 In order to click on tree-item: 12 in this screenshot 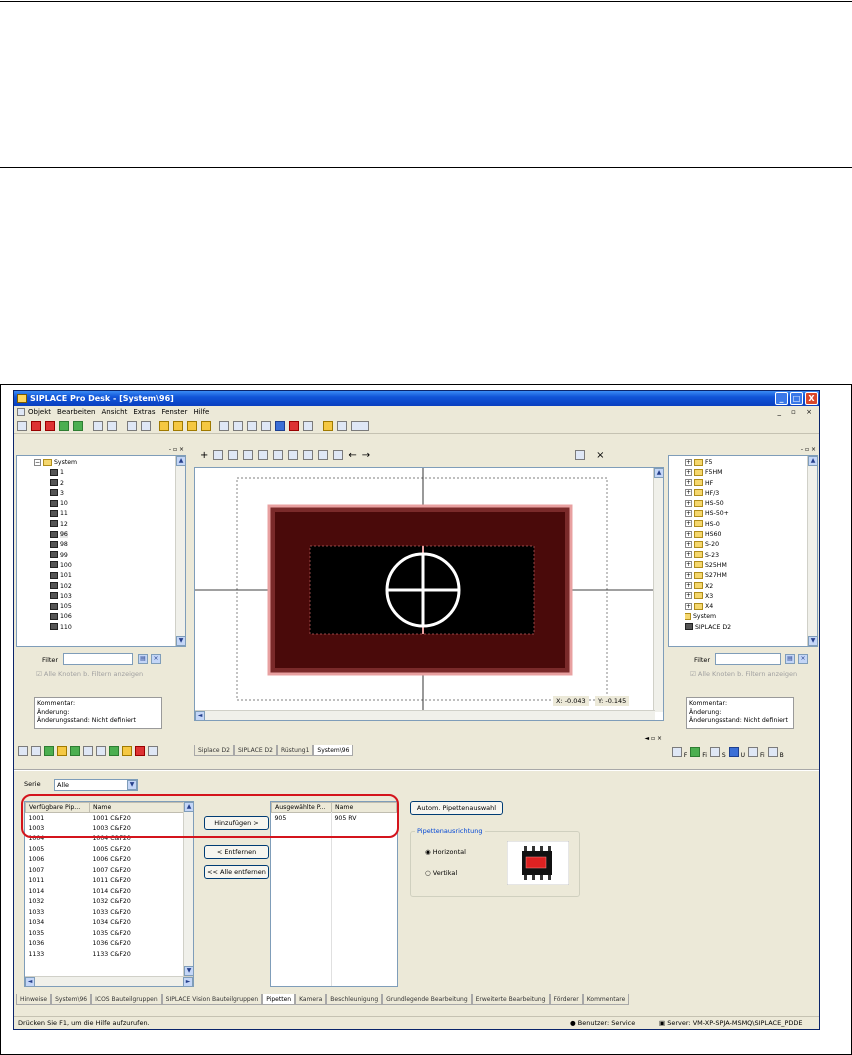, I will do `click(97, 525)`.